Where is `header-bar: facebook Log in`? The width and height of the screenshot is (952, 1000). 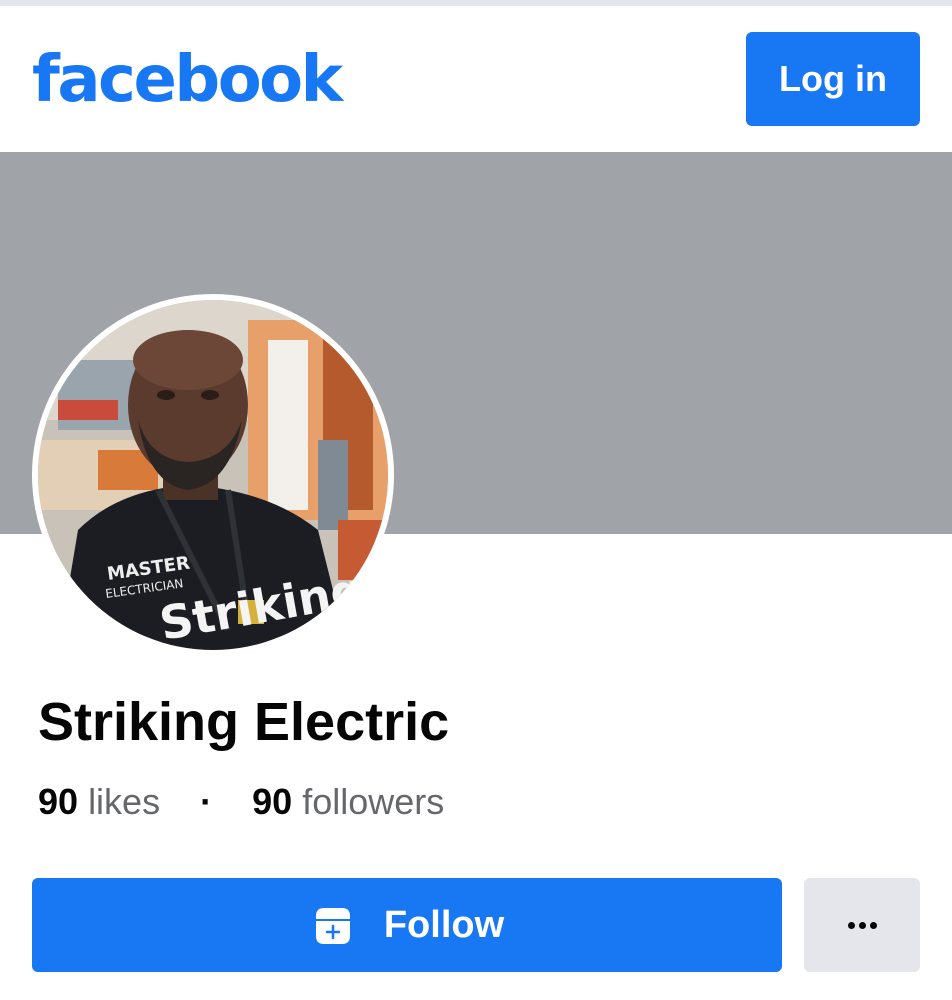
header-bar: facebook Log in is located at coordinates (476, 79).